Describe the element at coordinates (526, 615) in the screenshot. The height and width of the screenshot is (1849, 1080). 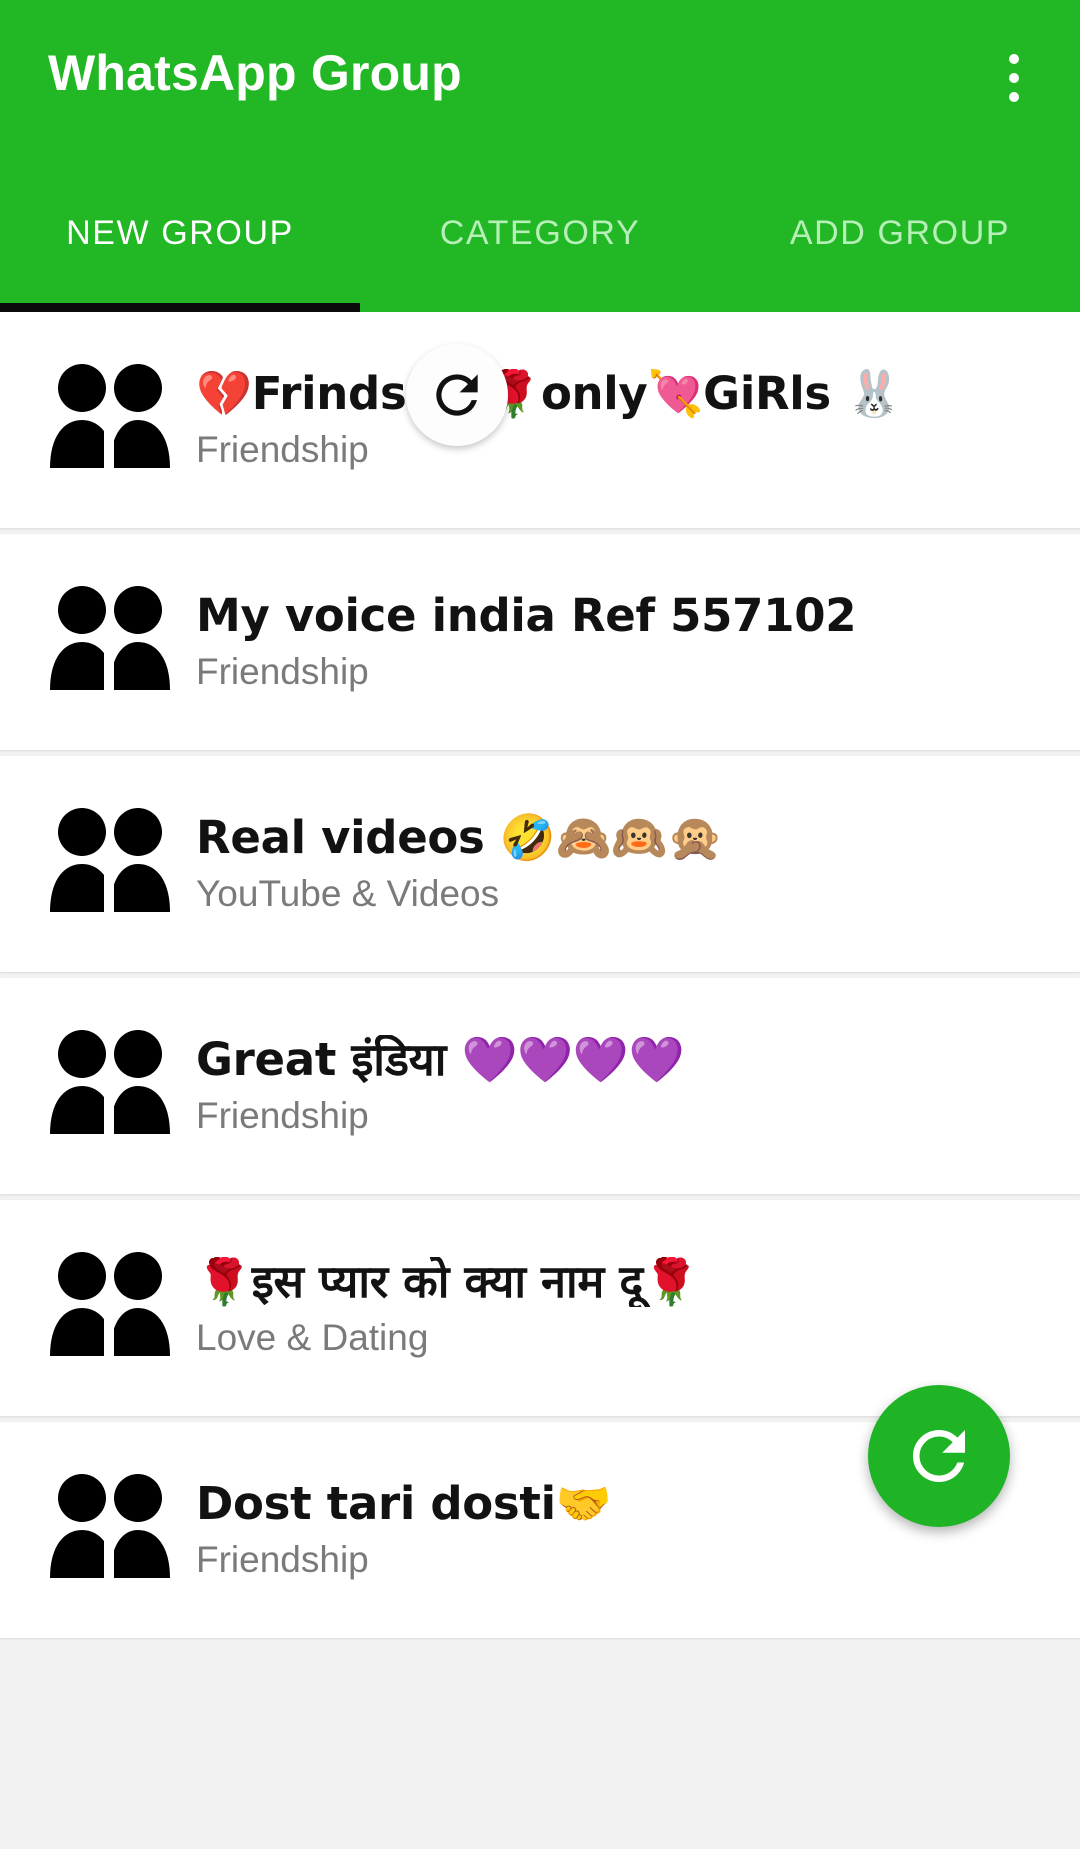
I see `list-item-title: My voice india Ref 557102` at that location.